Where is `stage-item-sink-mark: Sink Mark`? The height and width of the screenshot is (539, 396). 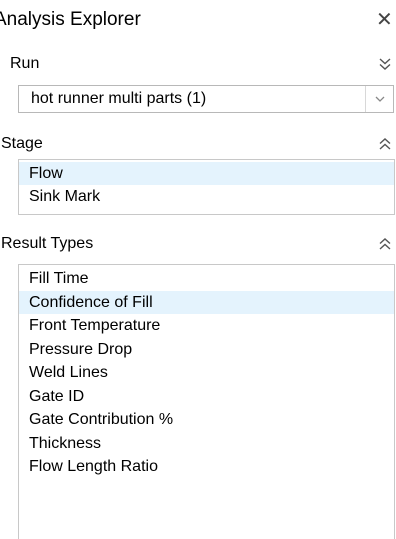
stage-item-sink-mark: Sink Mark is located at coordinates (206, 196).